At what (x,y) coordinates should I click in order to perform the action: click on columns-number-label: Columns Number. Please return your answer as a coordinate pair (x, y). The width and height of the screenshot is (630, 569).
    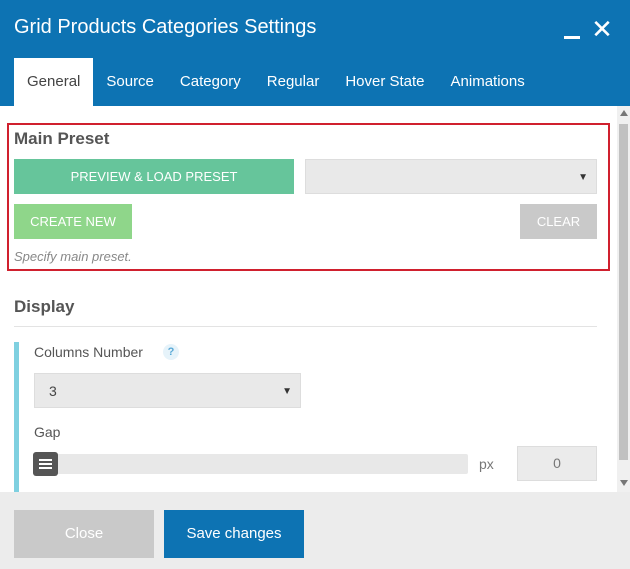
    Looking at the image, I should click on (88, 352).